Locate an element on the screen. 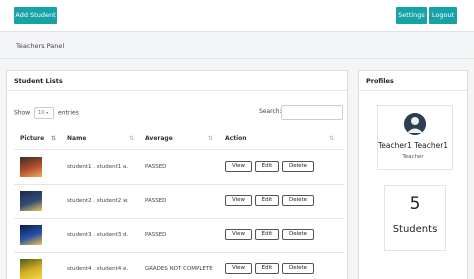 Image resolution: width=474 pixels, height=279 pixels. column-header-average: Average is located at coordinates (159, 138).